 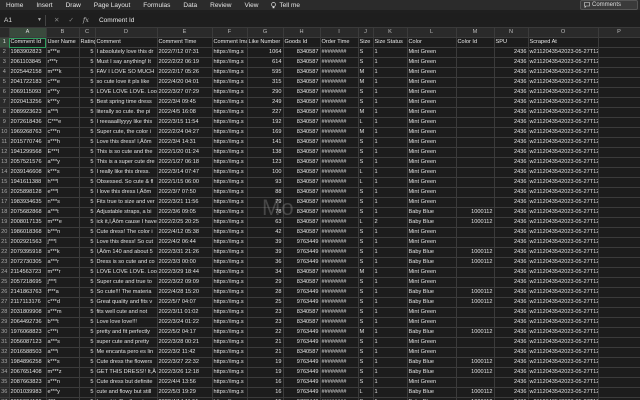 What do you see at coordinates (126, 42) in the screenshot?
I see `cell: Comment` at bounding box center [126, 42].